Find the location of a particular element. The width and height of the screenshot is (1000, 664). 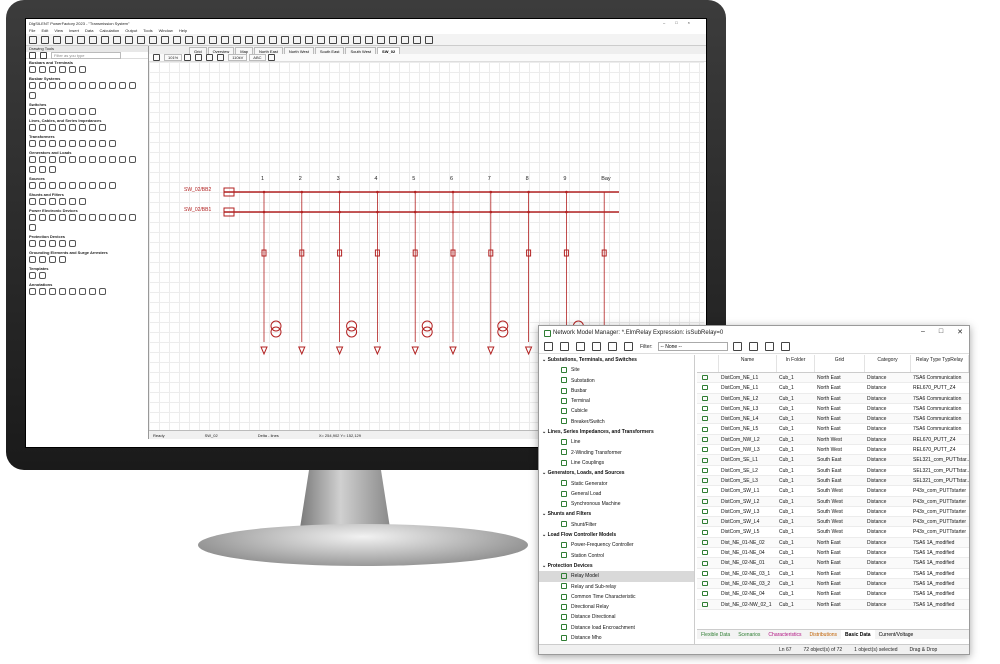

tree-item: Distance load Encroachment is located at coordinates (616, 628).